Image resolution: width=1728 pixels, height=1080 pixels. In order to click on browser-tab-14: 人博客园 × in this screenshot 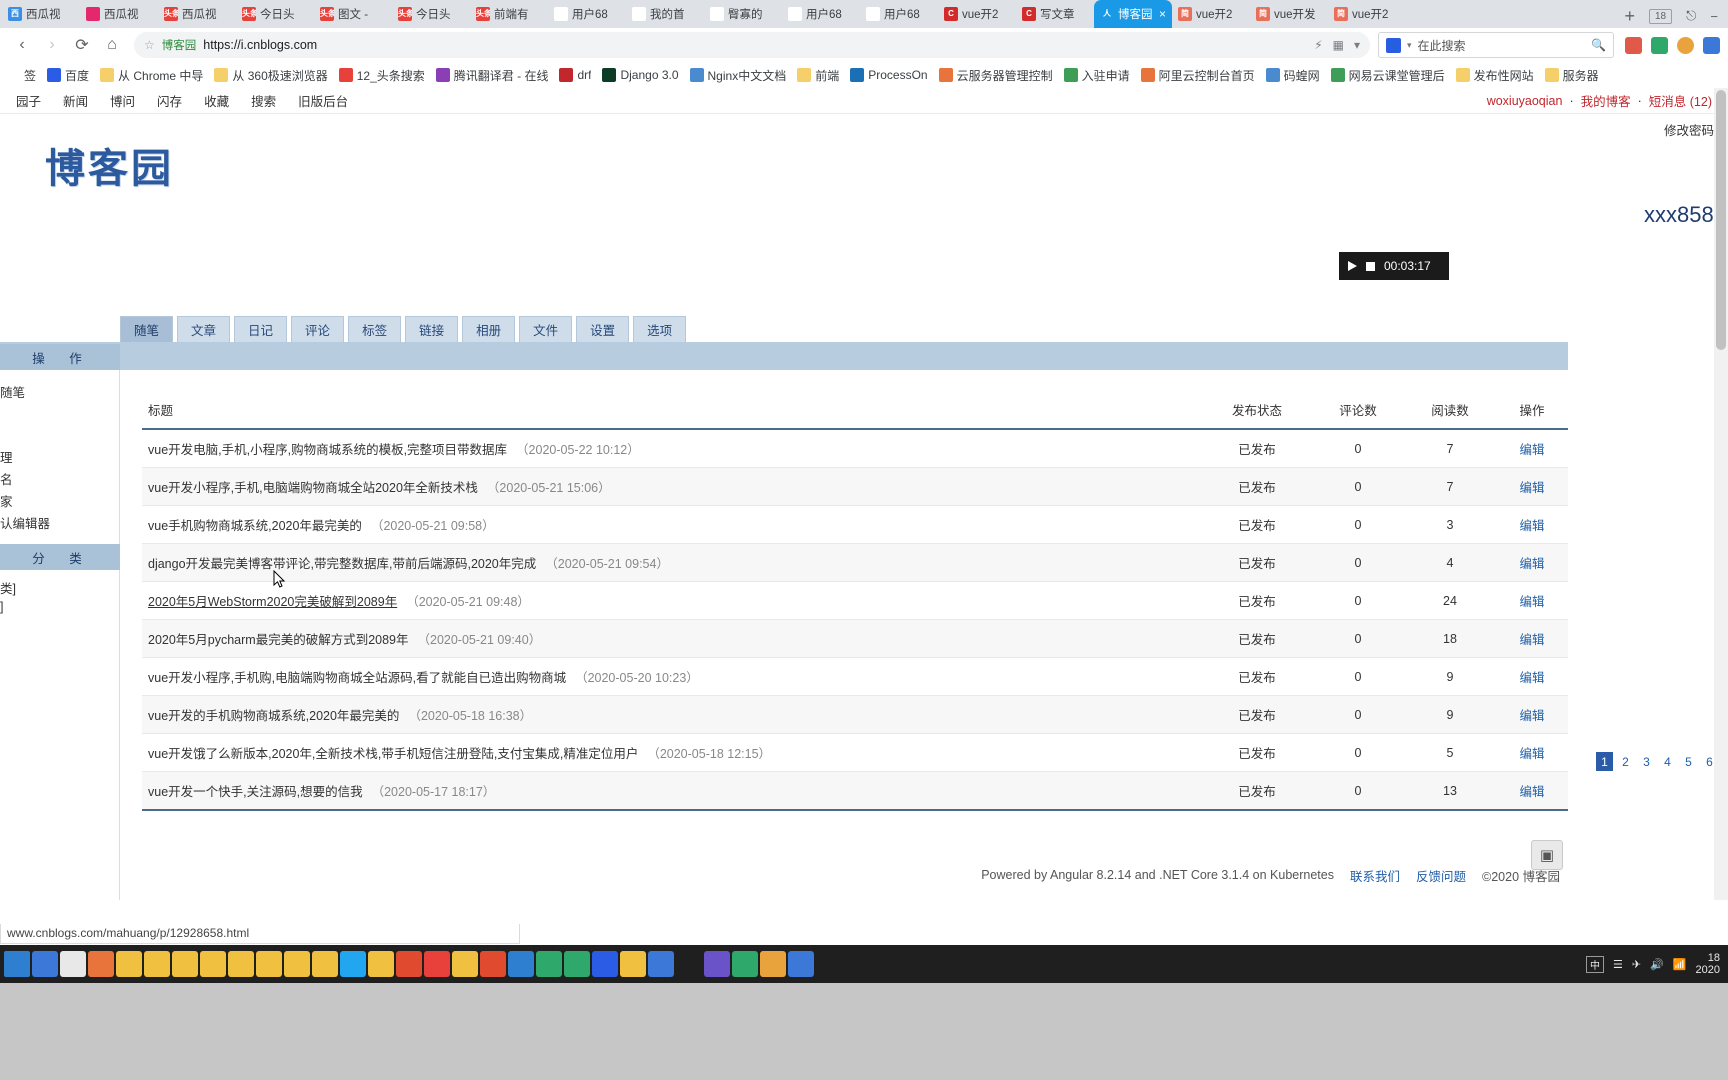, I will do `click(1133, 14)`.